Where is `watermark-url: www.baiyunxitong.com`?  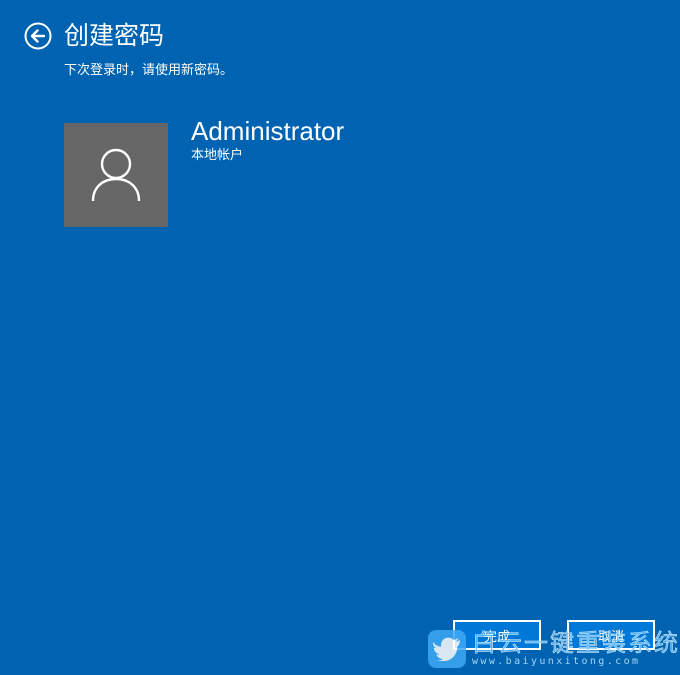 watermark-url: www.baiyunxitong.com is located at coordinates (556, 661).